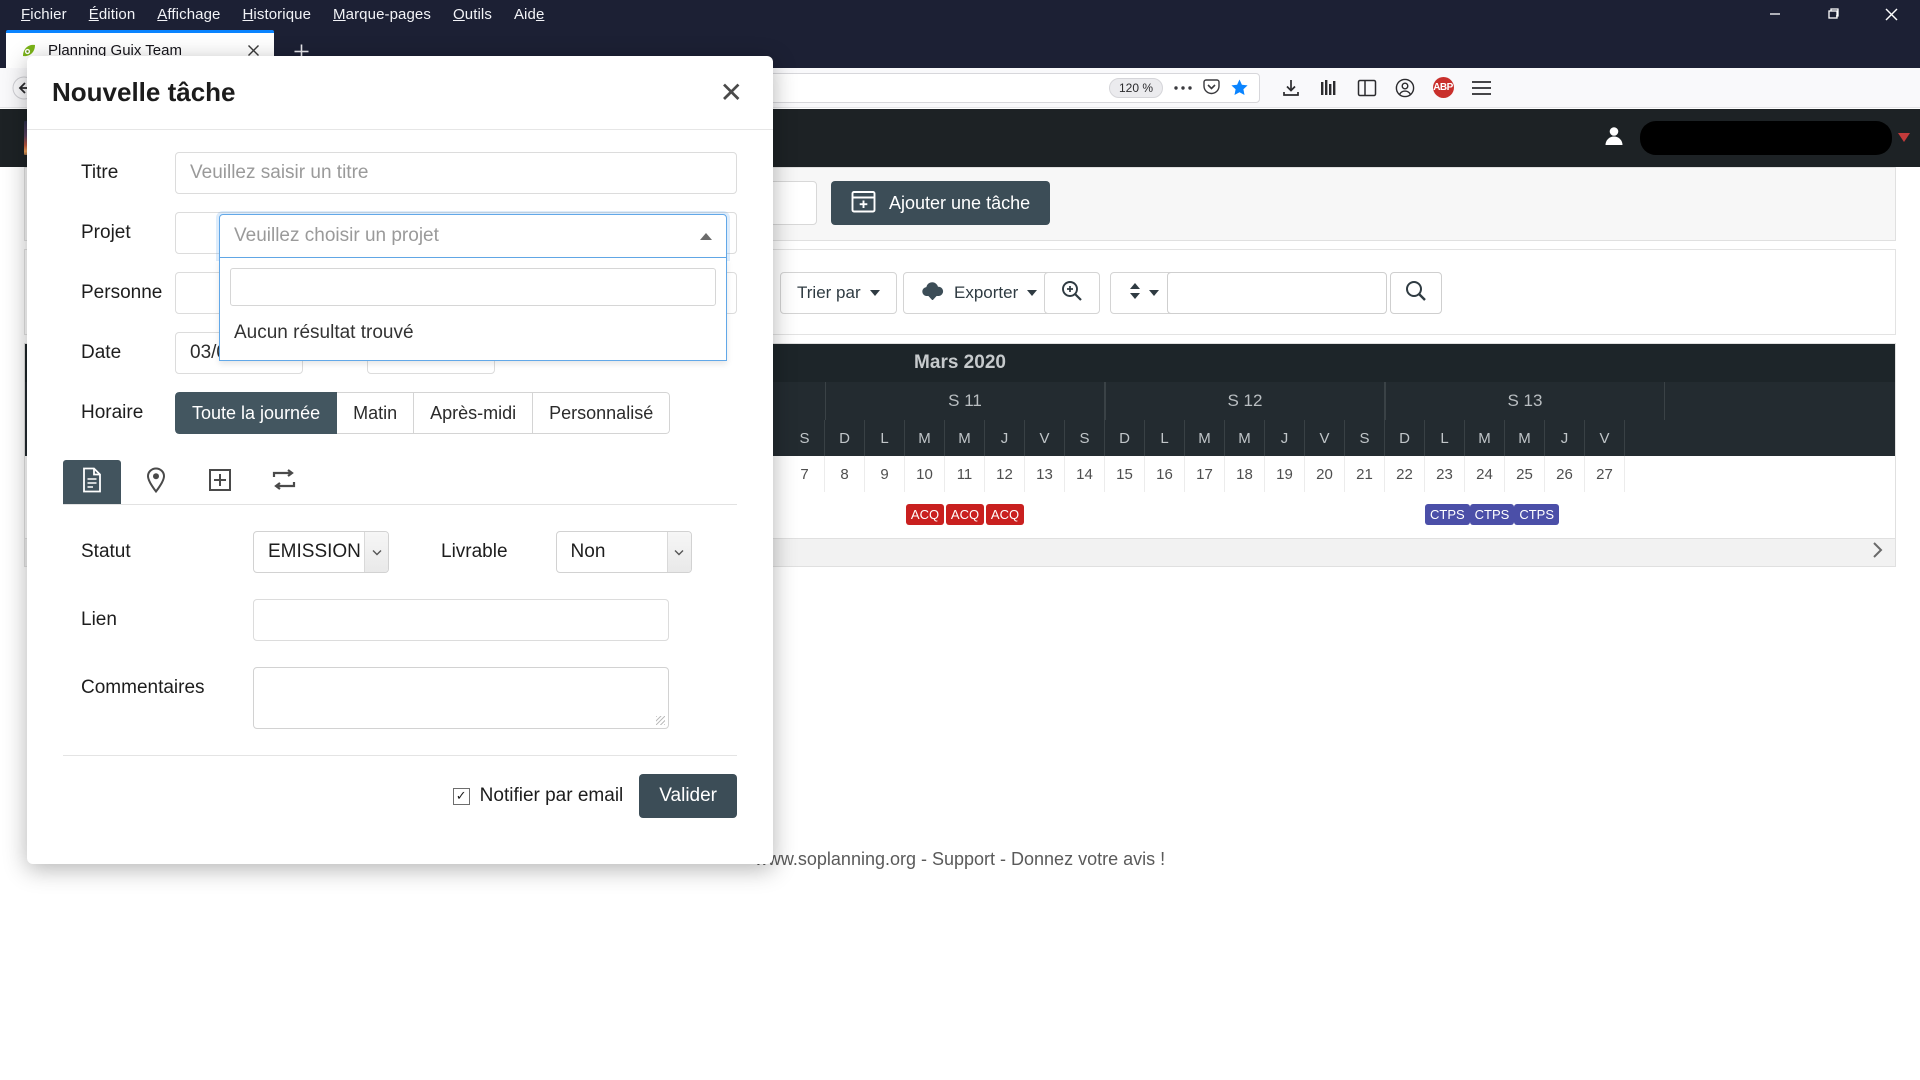 The image size is (1920, 1080). What do you see at coordinates (1285, 438) in the screenshot?
I see `calendar-day-letter: J` at bounding box center [1285, 438].